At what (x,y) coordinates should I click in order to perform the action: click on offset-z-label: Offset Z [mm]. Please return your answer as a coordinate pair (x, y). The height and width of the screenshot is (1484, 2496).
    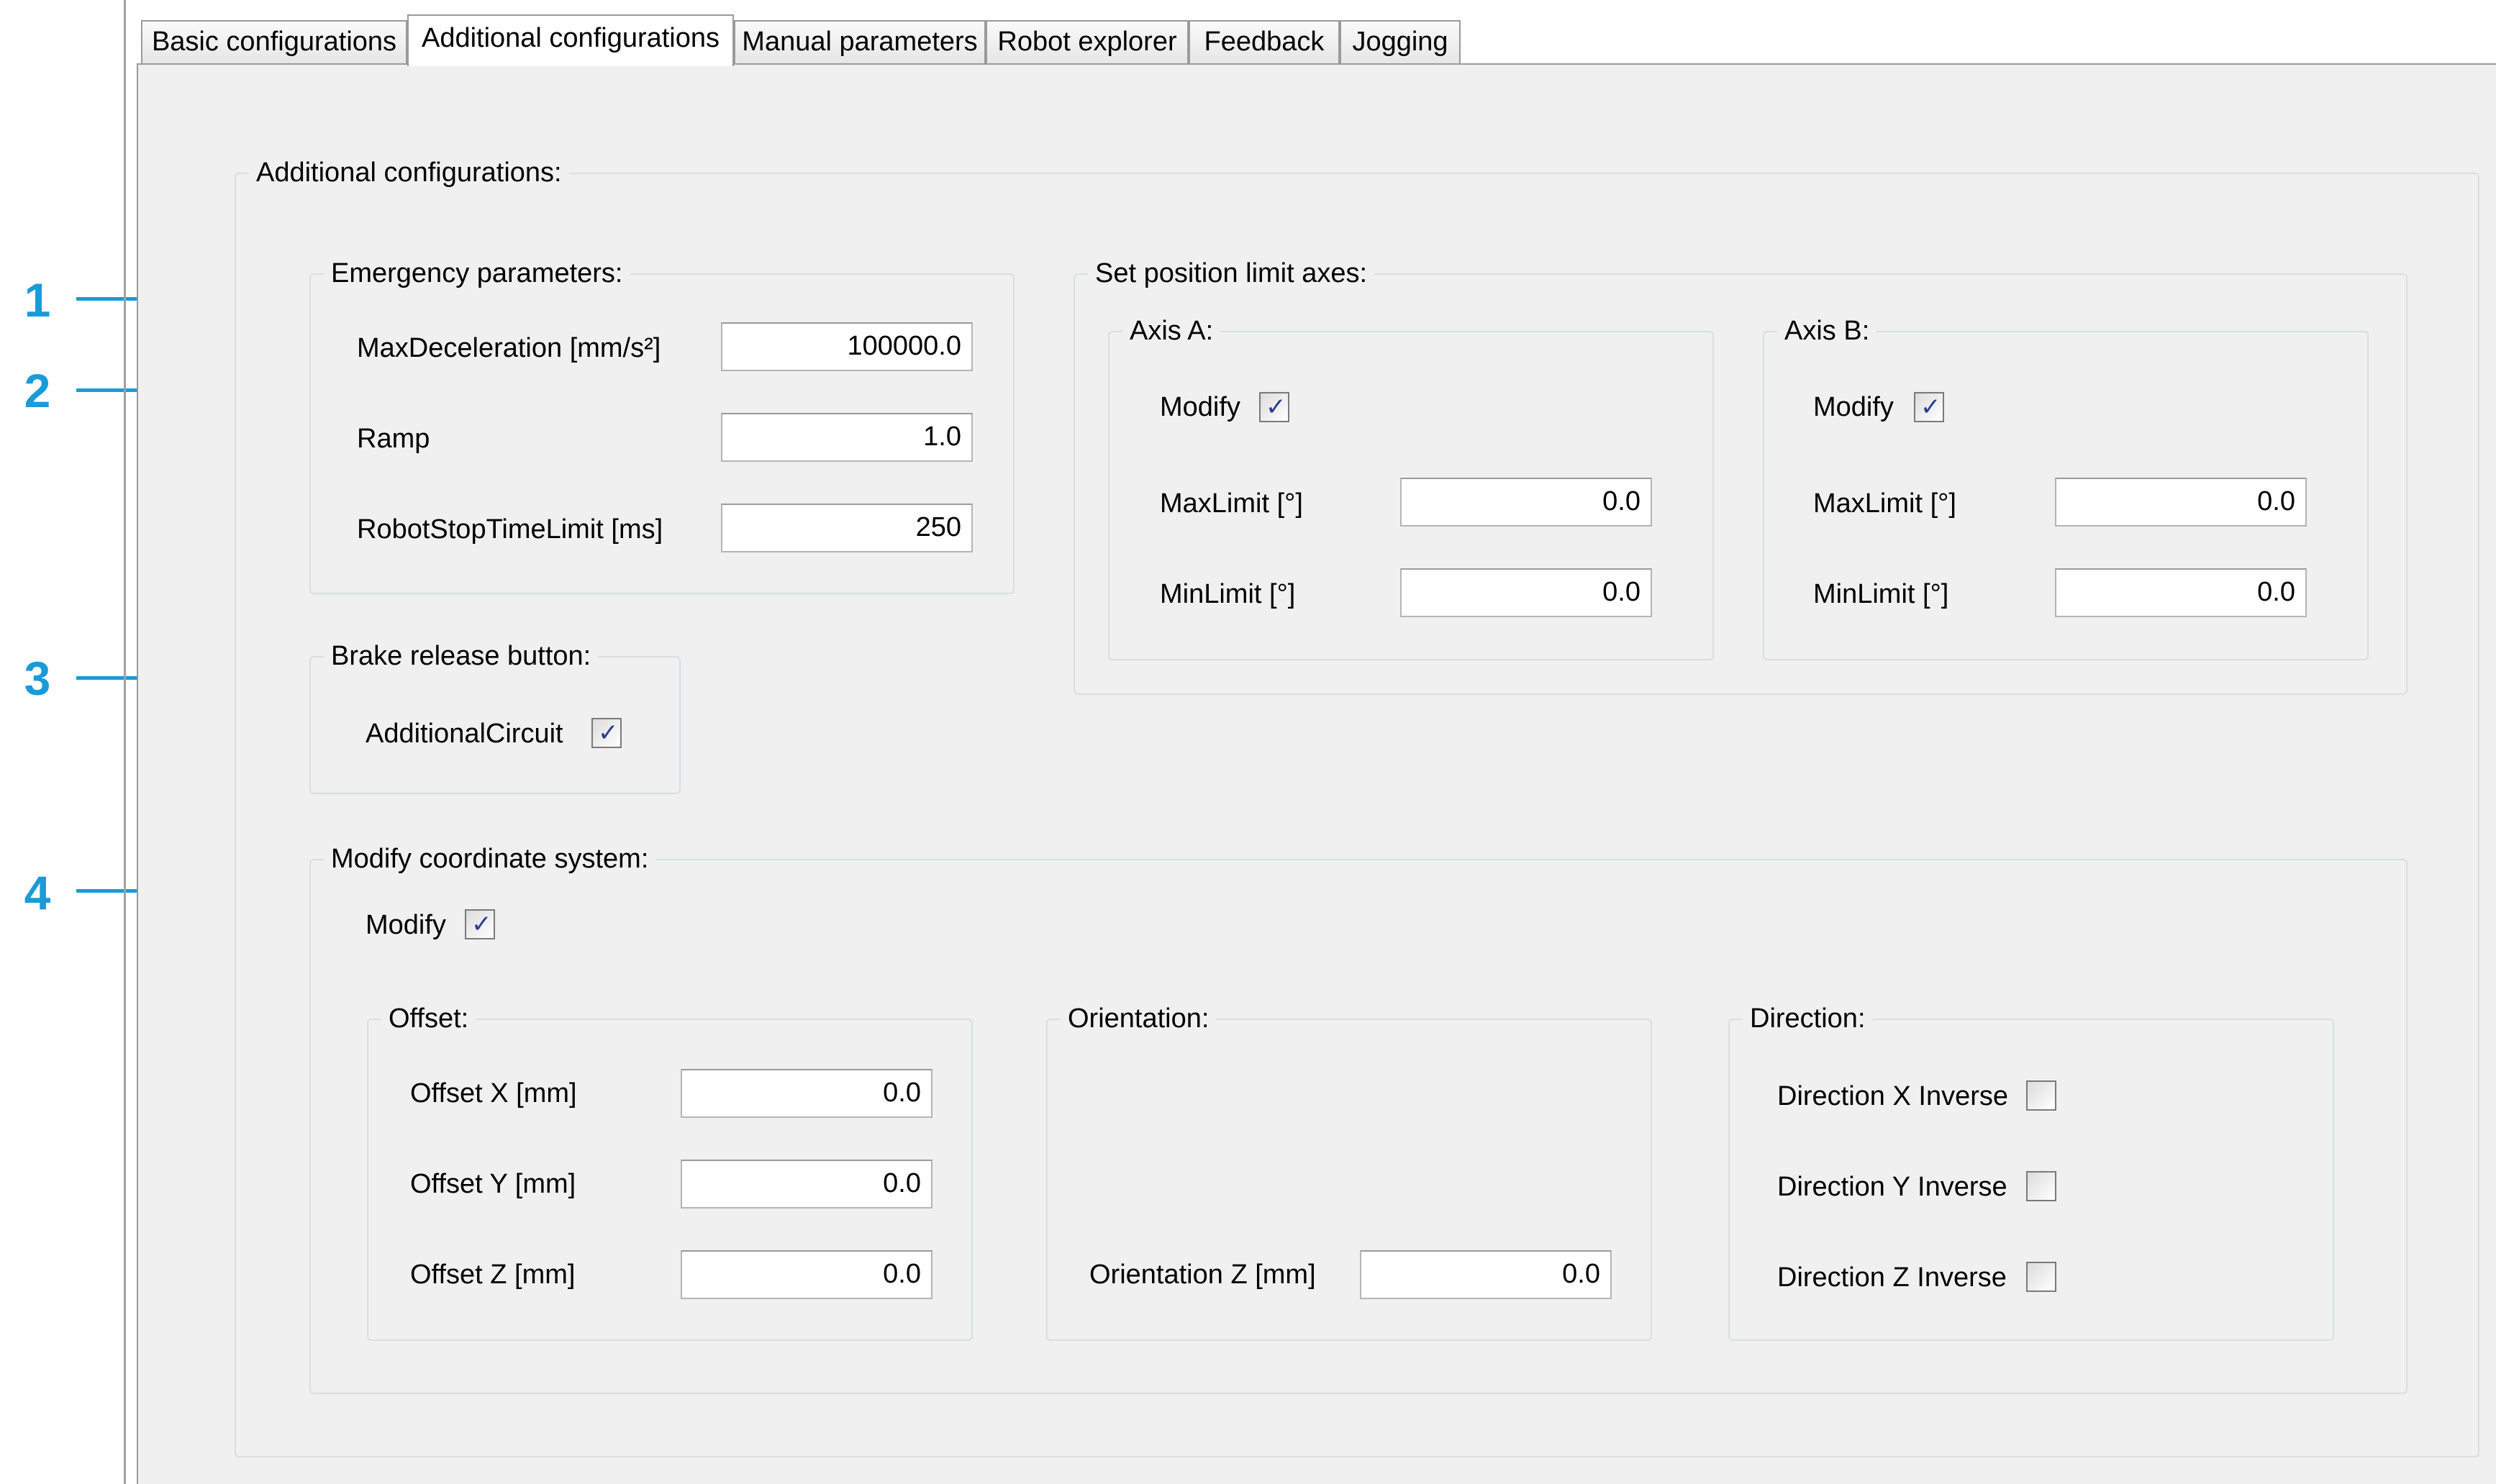
    Looking at the image, I should click on (493, 1275).